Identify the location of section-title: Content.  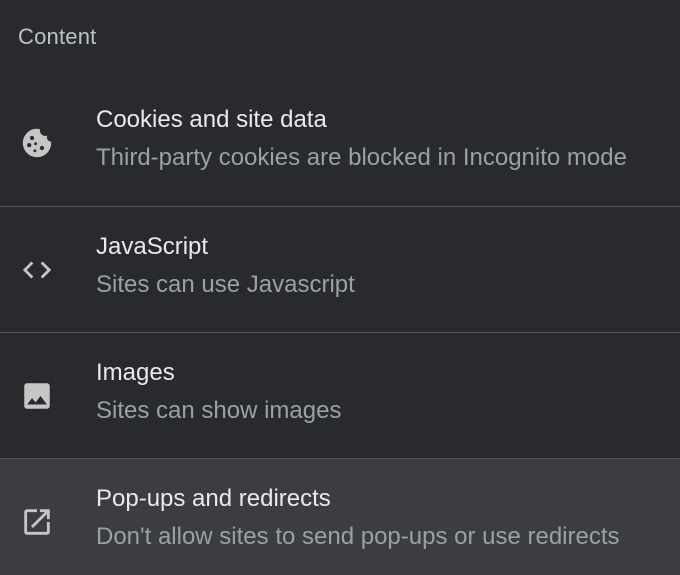
(57, 36).